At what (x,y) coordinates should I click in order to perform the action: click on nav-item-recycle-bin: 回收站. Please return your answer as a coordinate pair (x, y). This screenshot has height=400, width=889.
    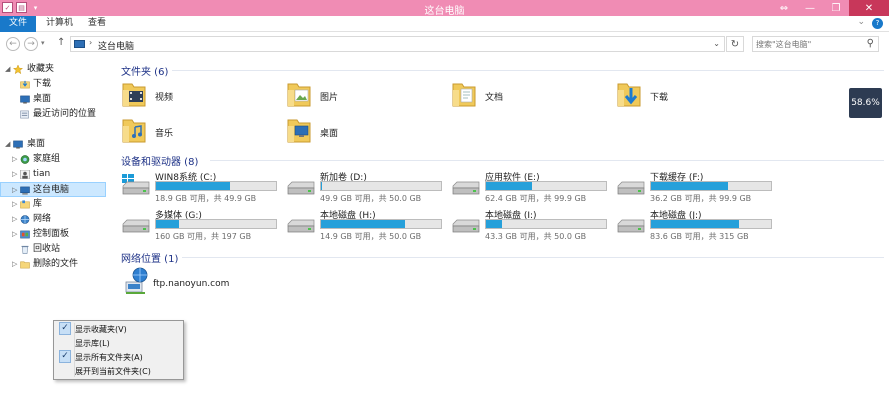
    Looking at the image, I should click on (53, 249).